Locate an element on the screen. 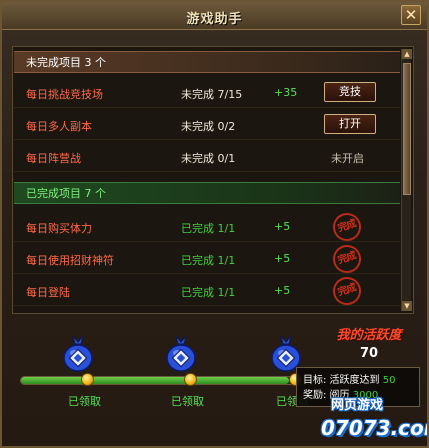 This screenshot has width=429, height=448. task-status: 未完成 0/1 is located at coordinates (208, 158).